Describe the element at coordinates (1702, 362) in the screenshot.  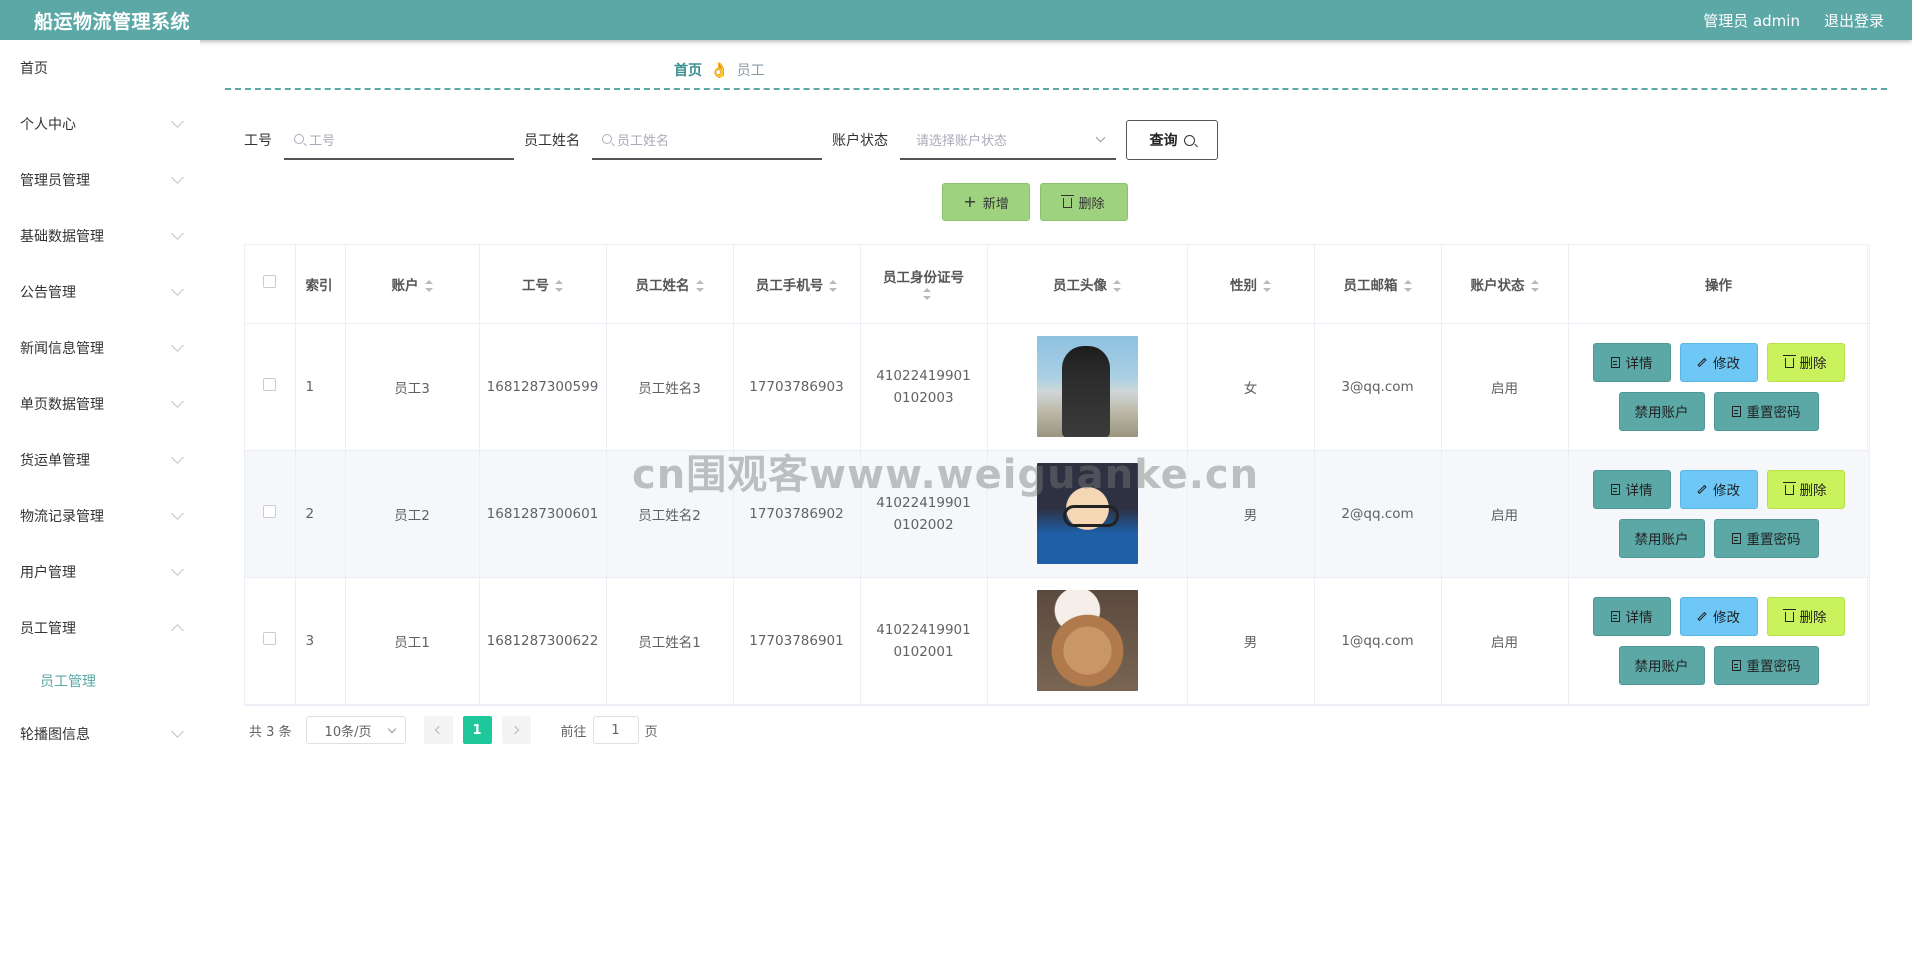
I see `edit-icon` at that location.